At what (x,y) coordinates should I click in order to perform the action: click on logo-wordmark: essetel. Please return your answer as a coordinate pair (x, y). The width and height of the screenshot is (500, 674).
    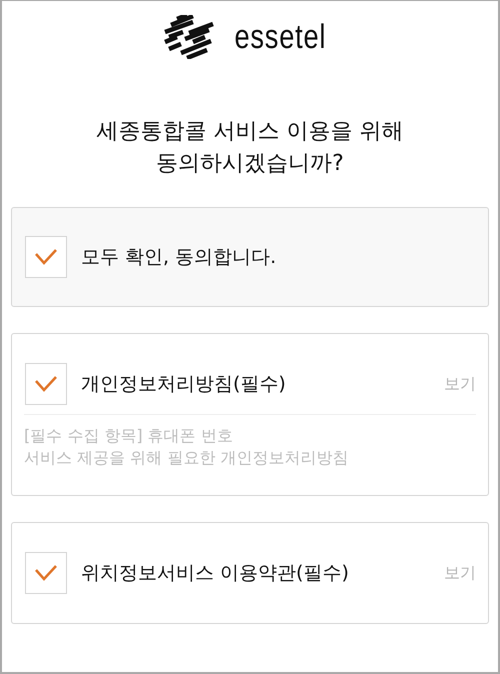
    Looking at the image, I should click on (280, 37).